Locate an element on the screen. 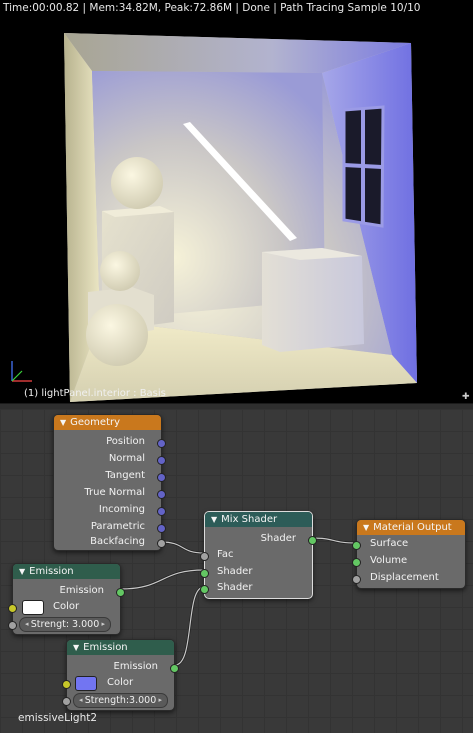 The height and width of the screenshot is (733, 473). fac-input-socket is located at coordinates (204, 556).